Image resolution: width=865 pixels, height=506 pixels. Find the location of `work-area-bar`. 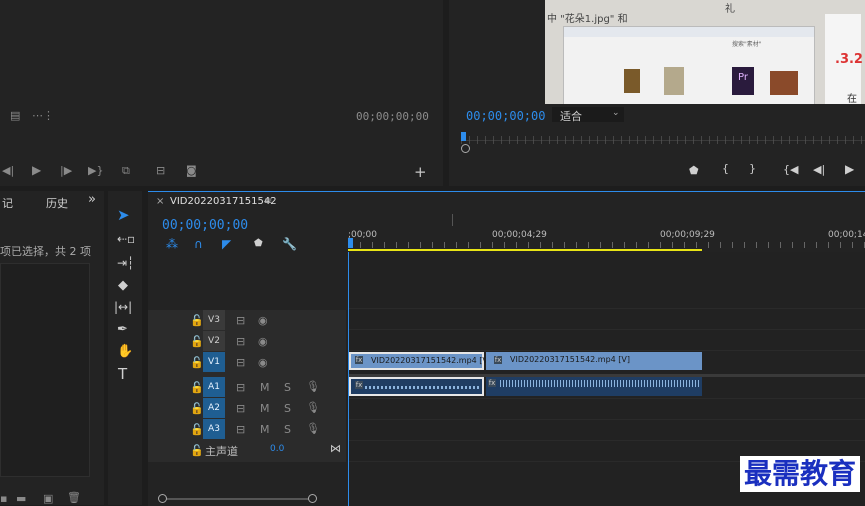

work-area-bar is located at coordinates (525, 250).